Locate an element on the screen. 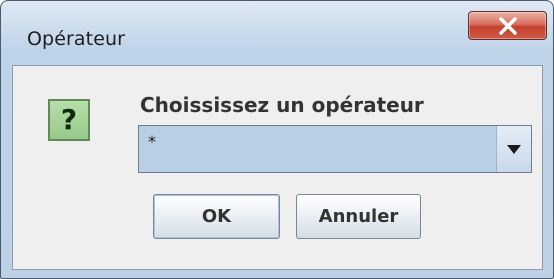 The width and height of the screenshot is (554, 279). ok-button: OK is located at coordinates (216, 216).